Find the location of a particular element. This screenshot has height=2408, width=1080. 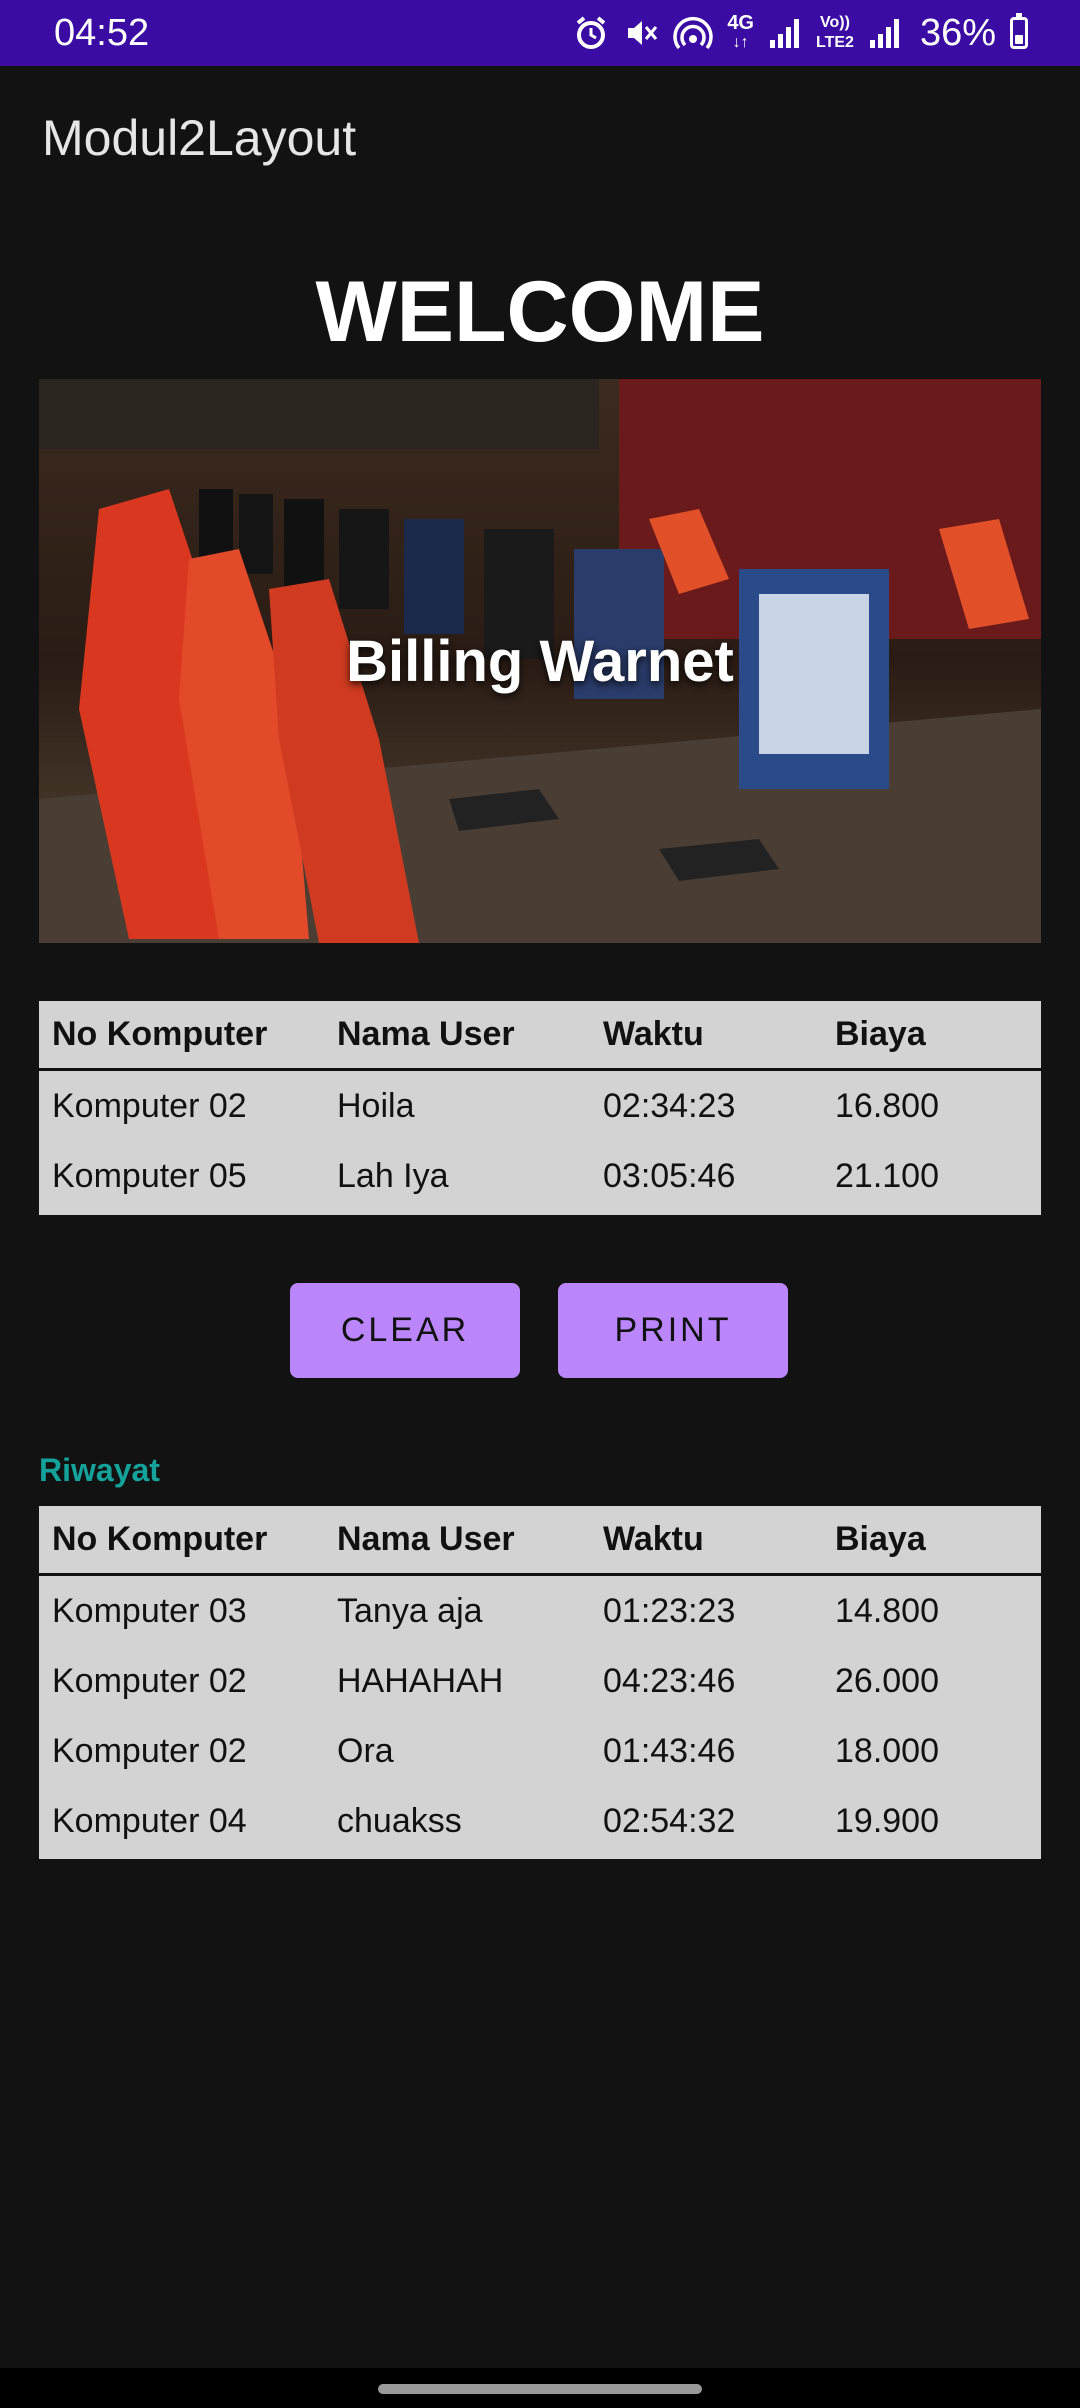

signal-icon is located at coordinates (785, 33).